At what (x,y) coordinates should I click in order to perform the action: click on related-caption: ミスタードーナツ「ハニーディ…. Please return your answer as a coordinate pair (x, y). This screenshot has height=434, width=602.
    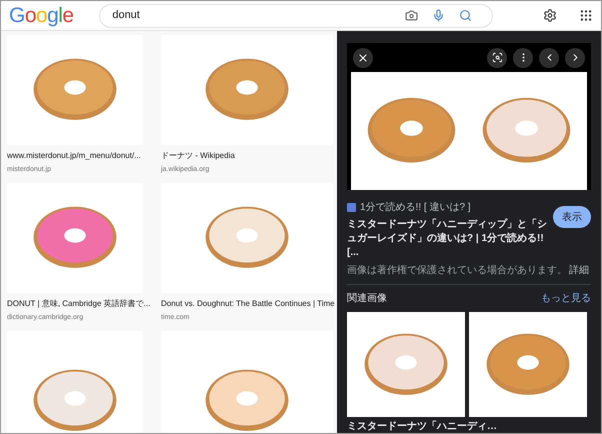
    Looking at the image, I should click on (422, 426).